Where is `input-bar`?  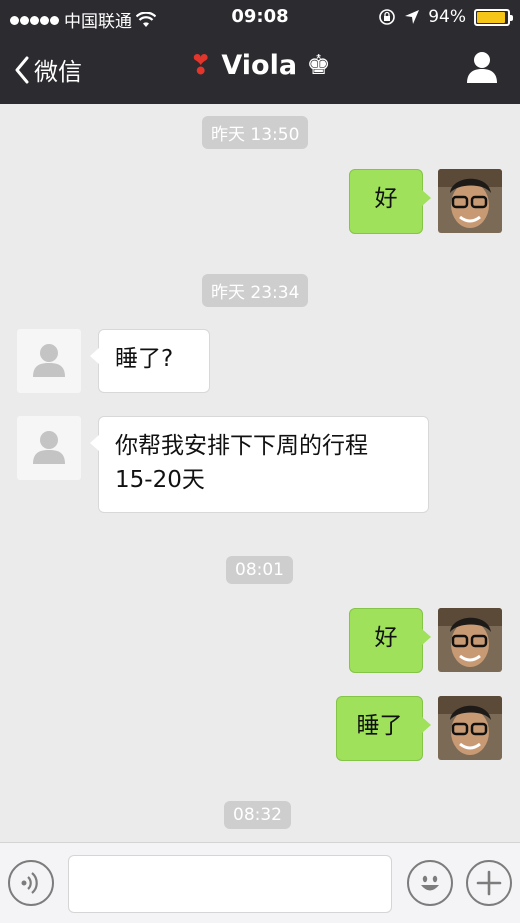
input-bar is located at coordinates (260, 882).